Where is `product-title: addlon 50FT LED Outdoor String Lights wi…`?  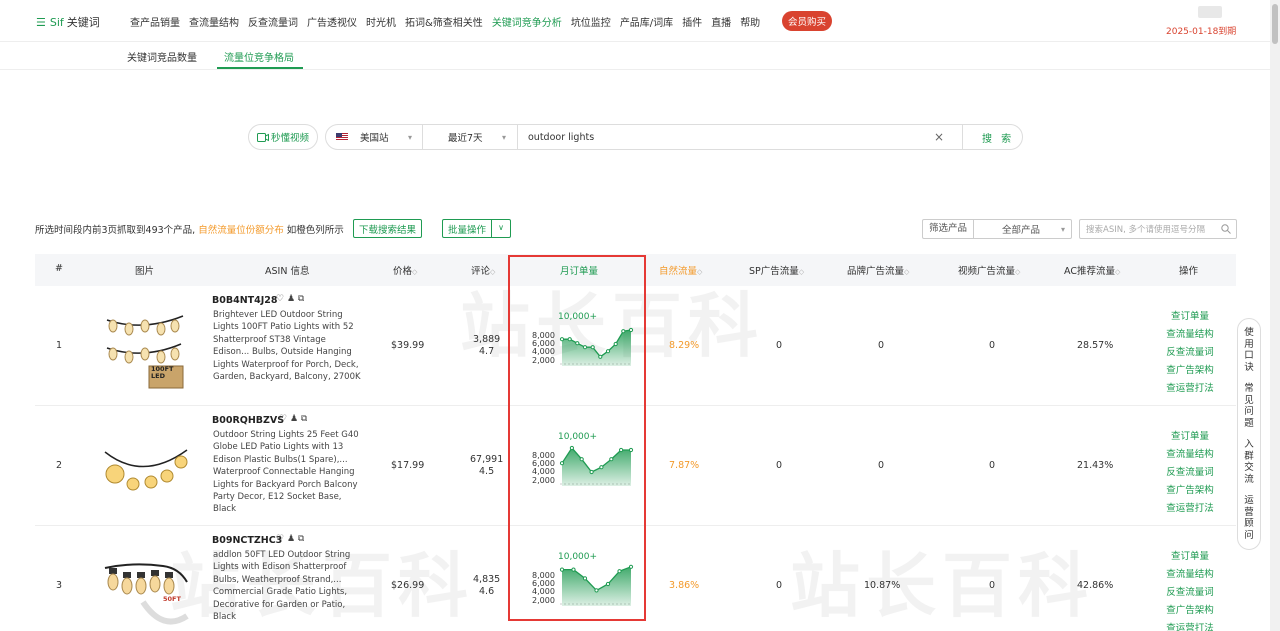
product-title: addlon 50FT LED Outdoor String Lights wi… is located at coordinates (288, 586).